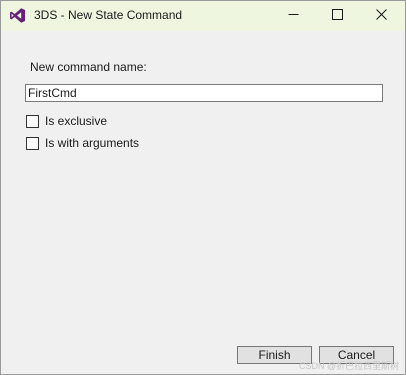 This screenshot has width=406, height=375. I want to click on window-title: 3DS - New State Command, so click(108, 15).